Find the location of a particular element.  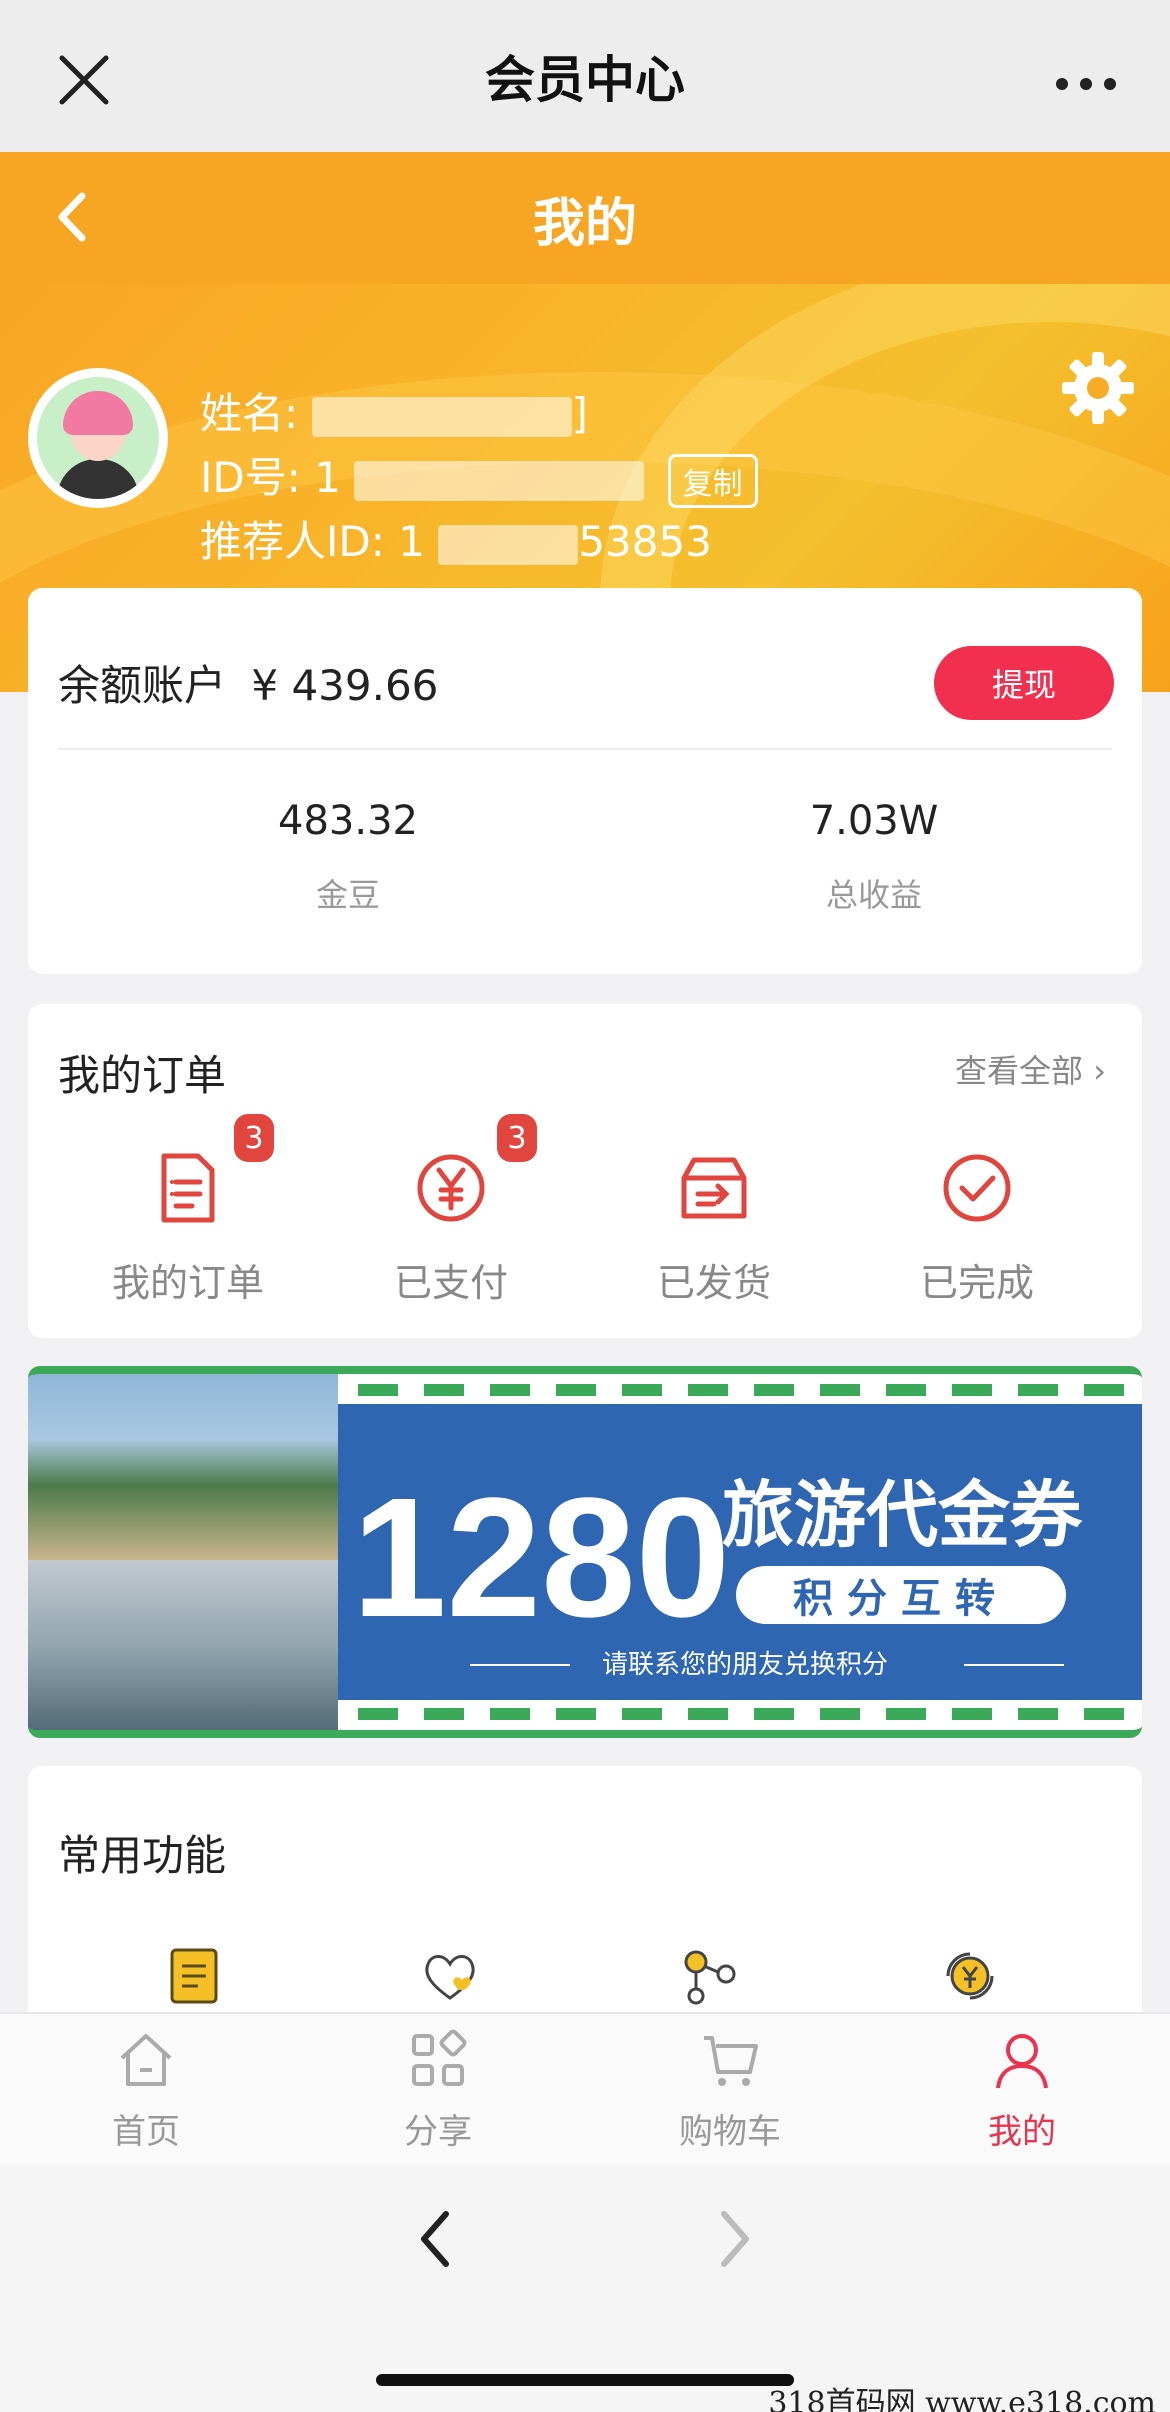

wechat-title-bar: 会员中心 is located at coordinates (585, 76).